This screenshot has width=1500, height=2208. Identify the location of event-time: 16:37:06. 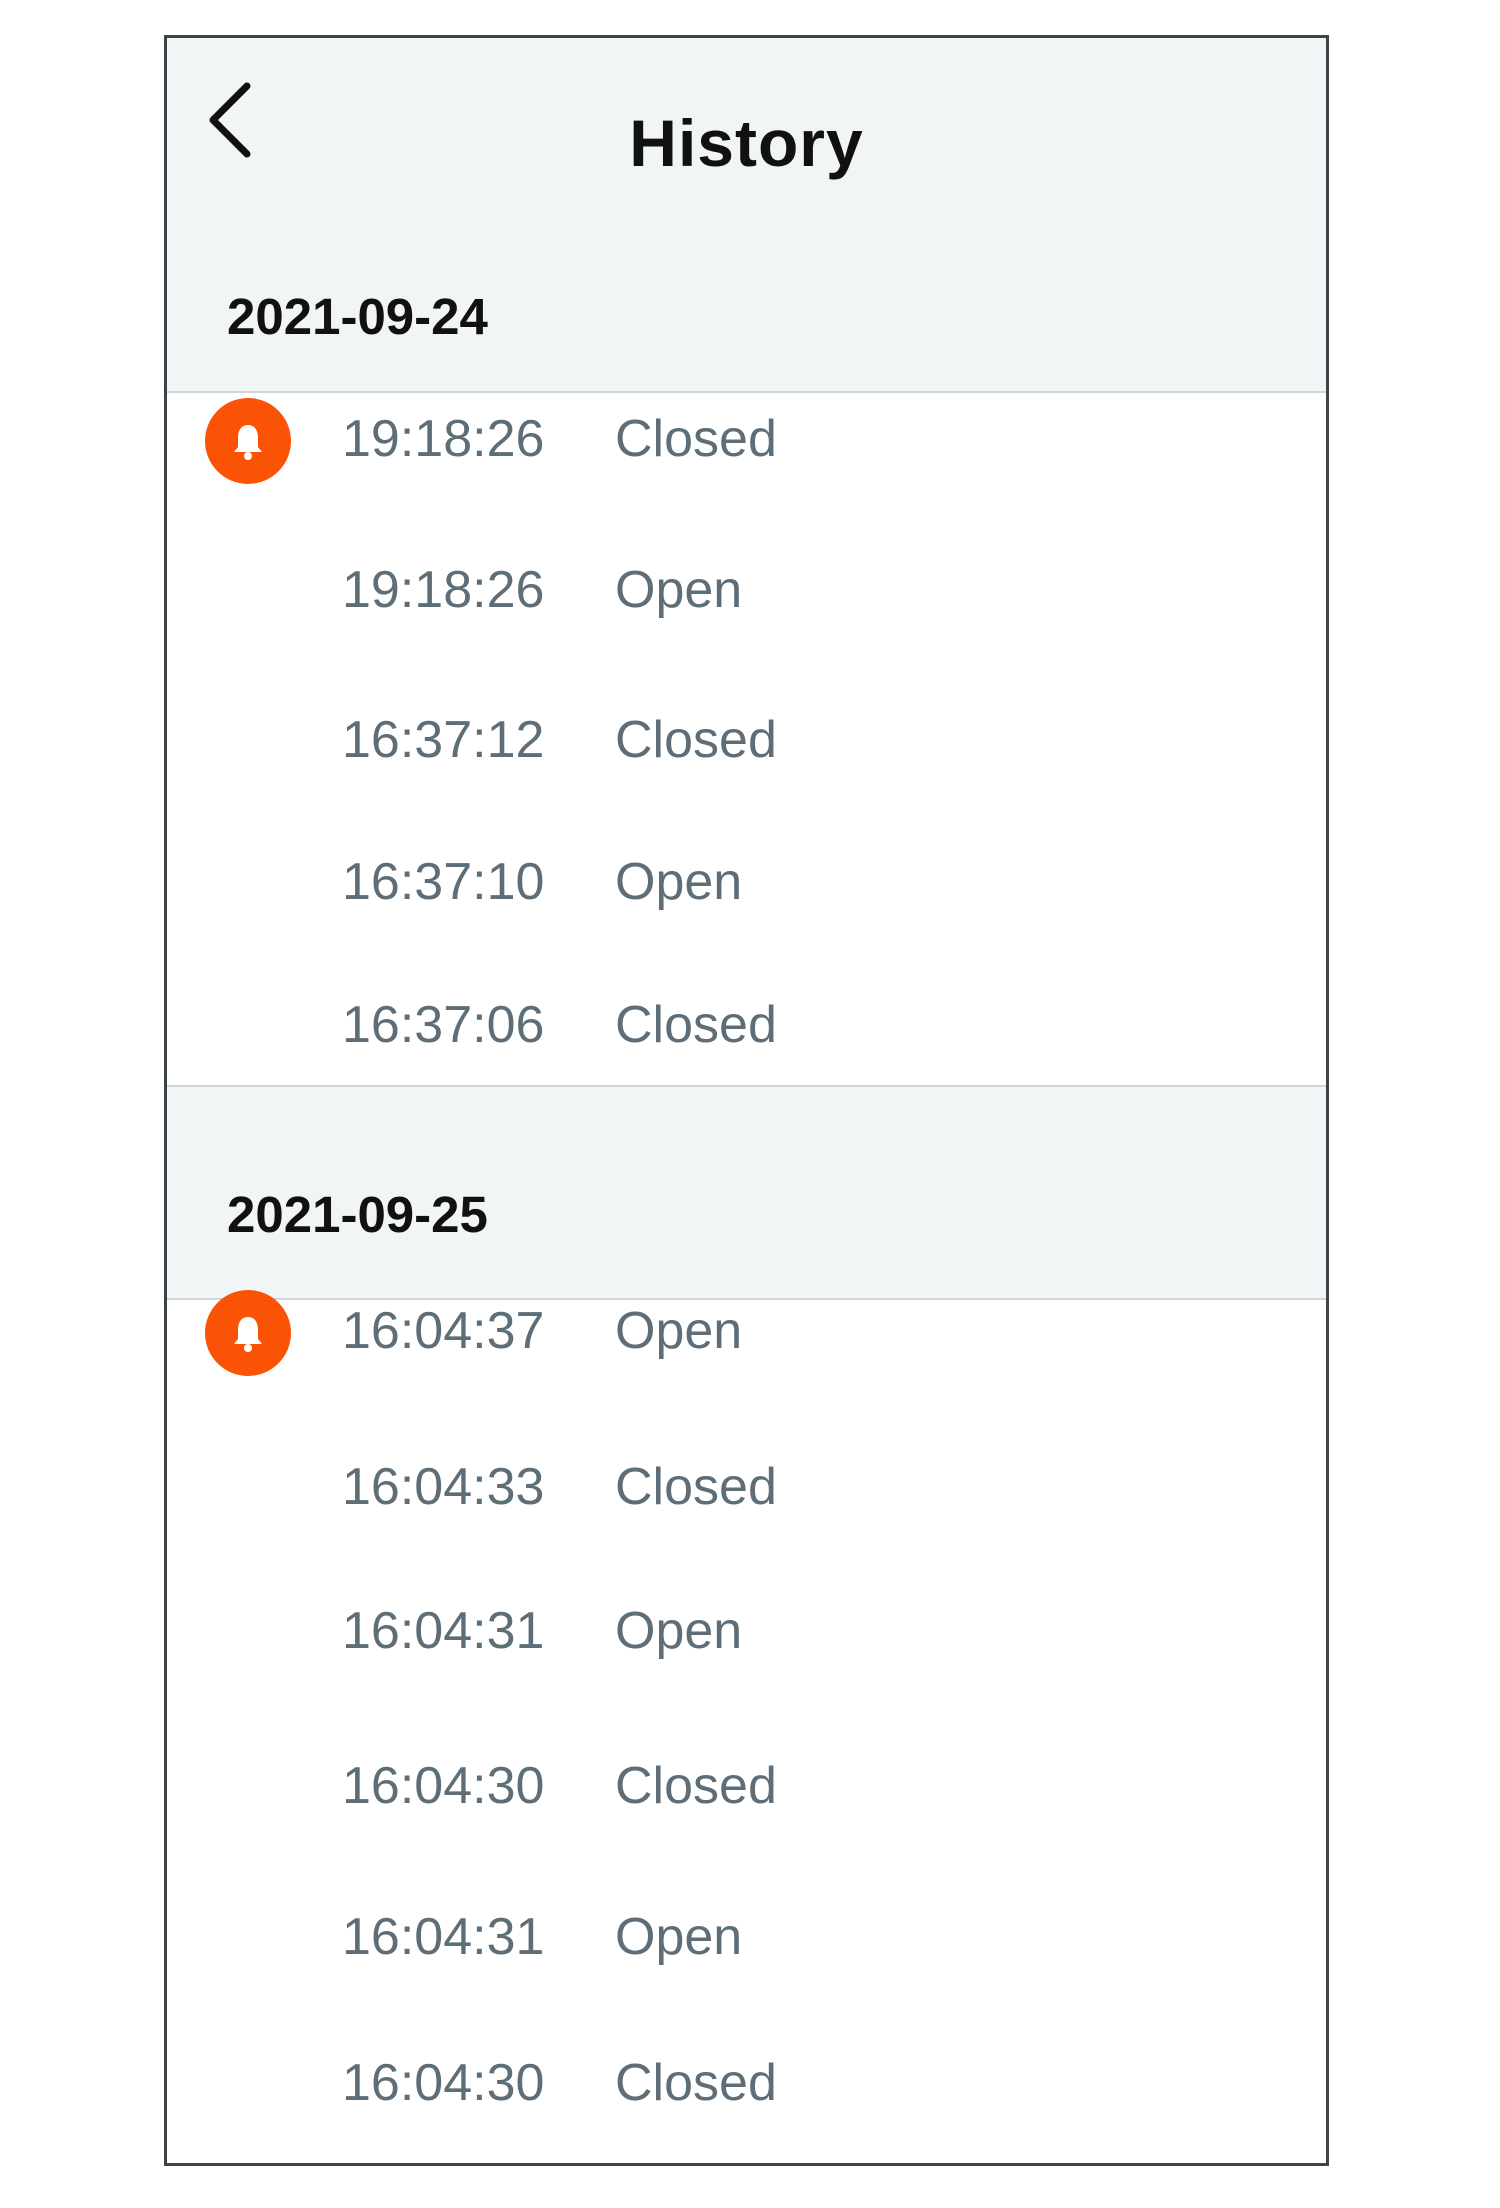
(443, 1025).